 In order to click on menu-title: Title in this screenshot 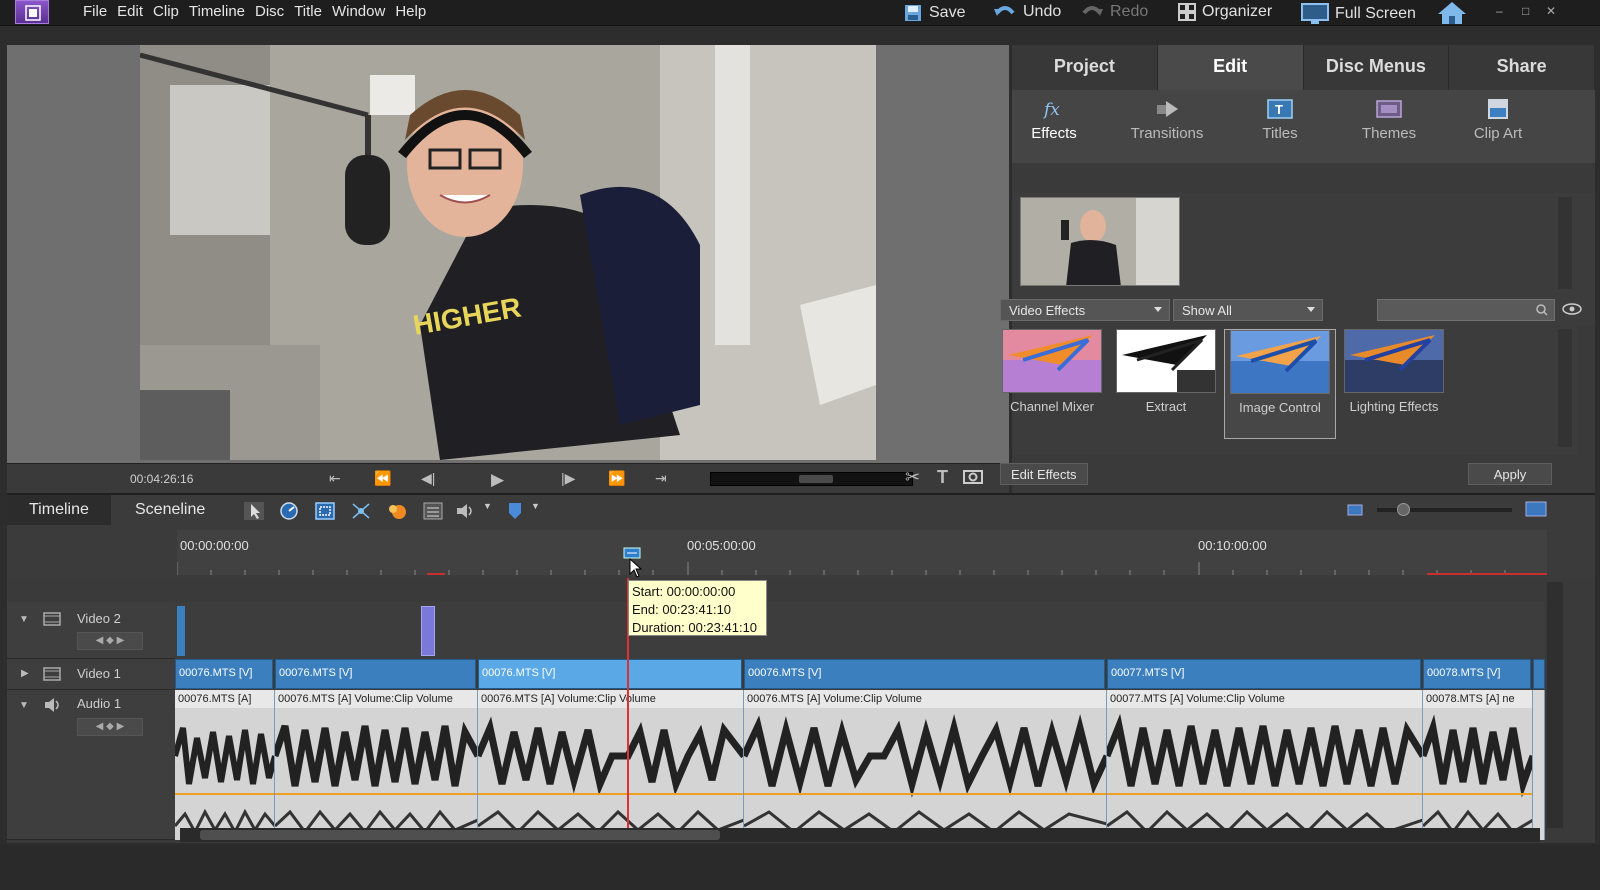, I will do `click(308, 11)`.